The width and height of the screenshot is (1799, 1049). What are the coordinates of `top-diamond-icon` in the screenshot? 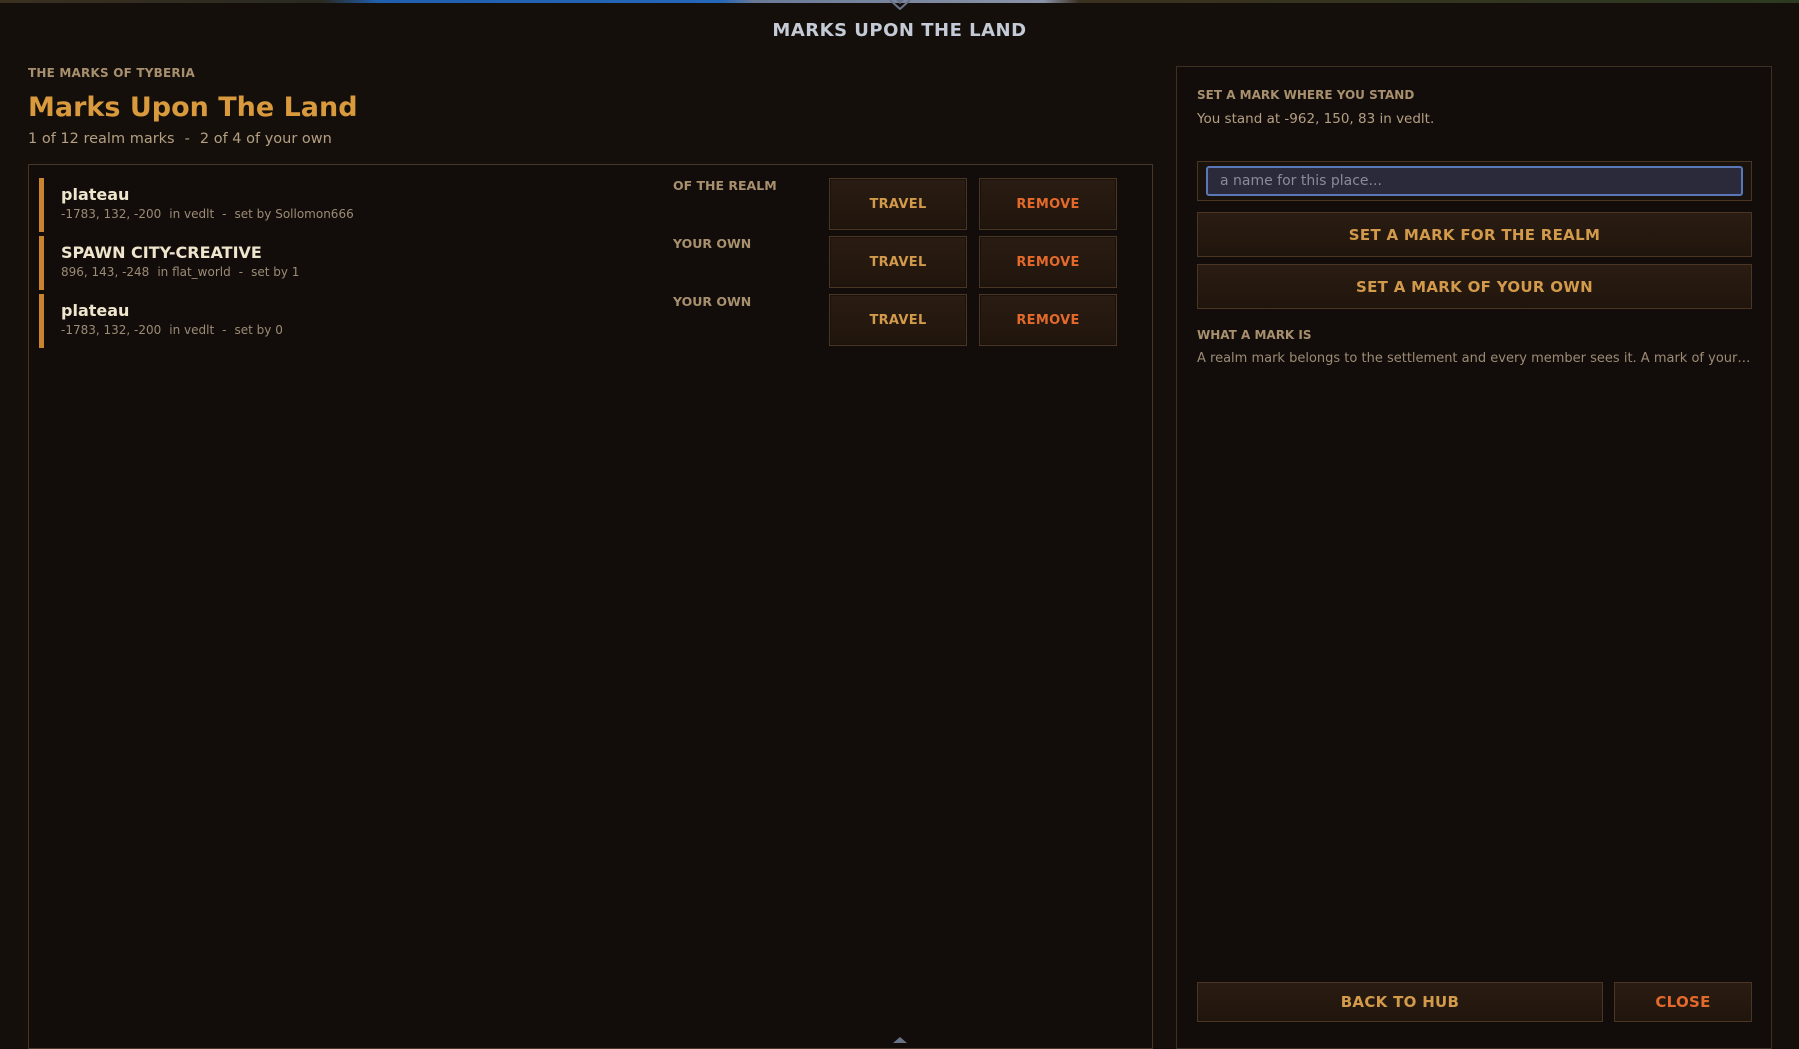 It's located at (900, 5).